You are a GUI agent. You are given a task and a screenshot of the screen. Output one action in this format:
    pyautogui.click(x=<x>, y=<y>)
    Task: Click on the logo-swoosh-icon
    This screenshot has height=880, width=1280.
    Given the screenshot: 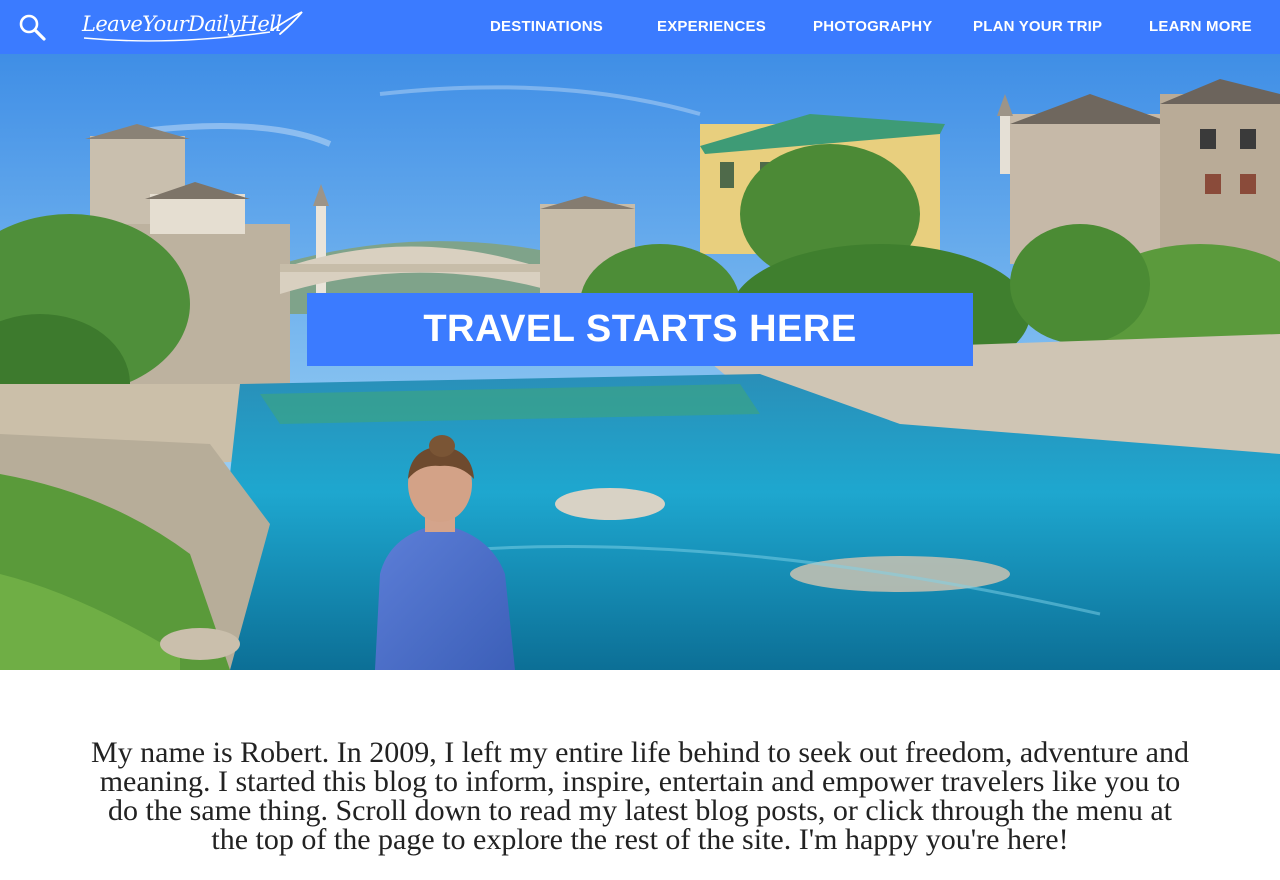 What is the action you would take?
    pyautogui.click(x=193, y=26)
    